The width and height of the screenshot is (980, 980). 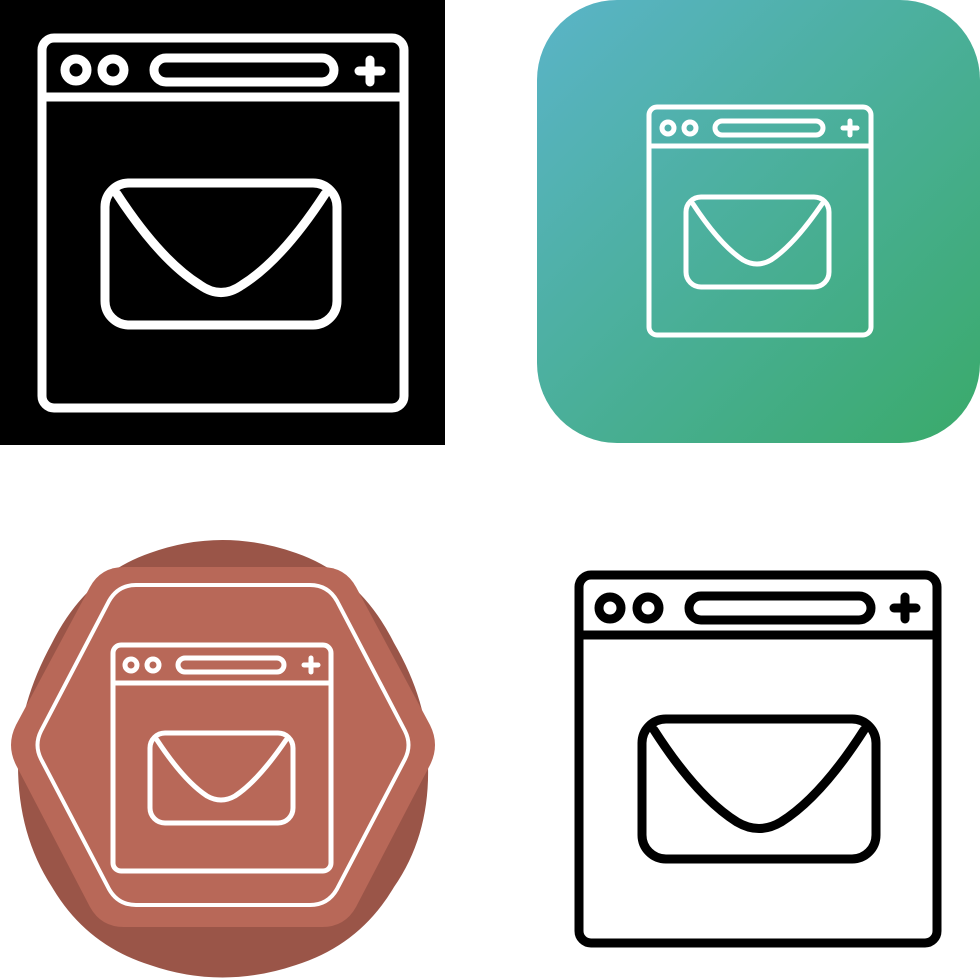 I want to click on browser-mail-icon, so click(x=758, y=759).